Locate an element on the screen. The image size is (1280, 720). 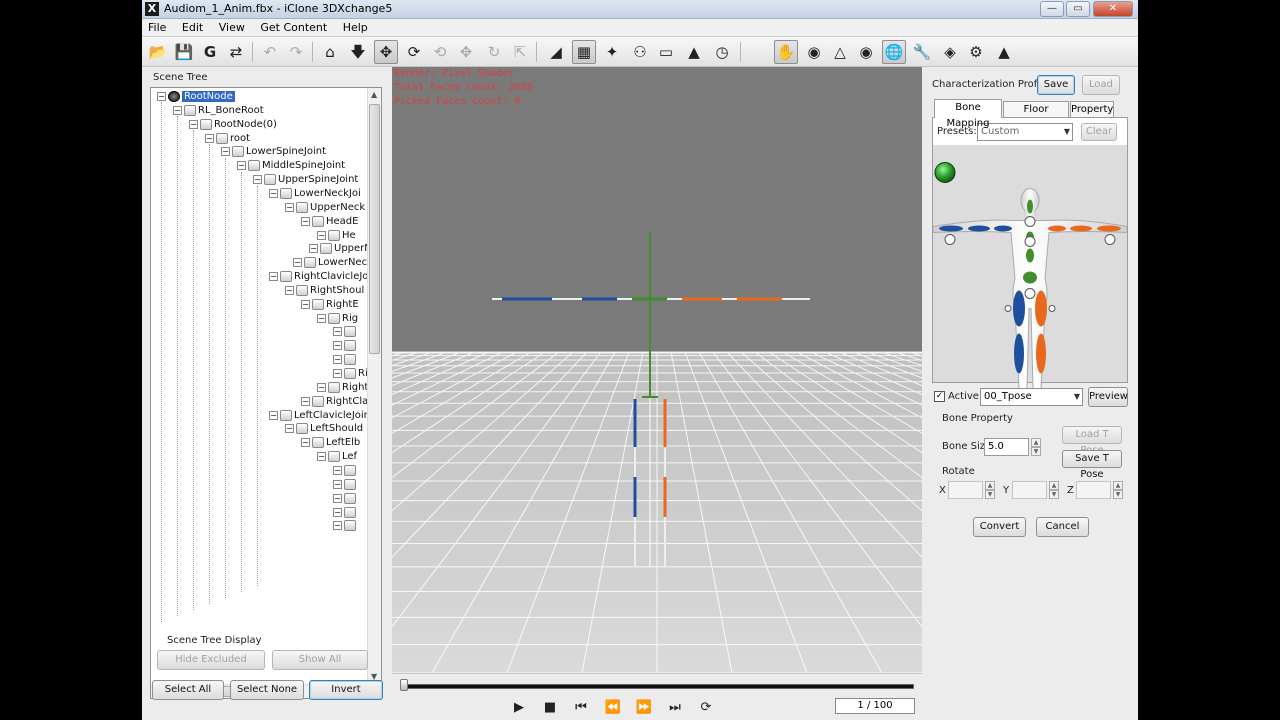
tree-node: − LeftShould is located at coordinates (324, 430).